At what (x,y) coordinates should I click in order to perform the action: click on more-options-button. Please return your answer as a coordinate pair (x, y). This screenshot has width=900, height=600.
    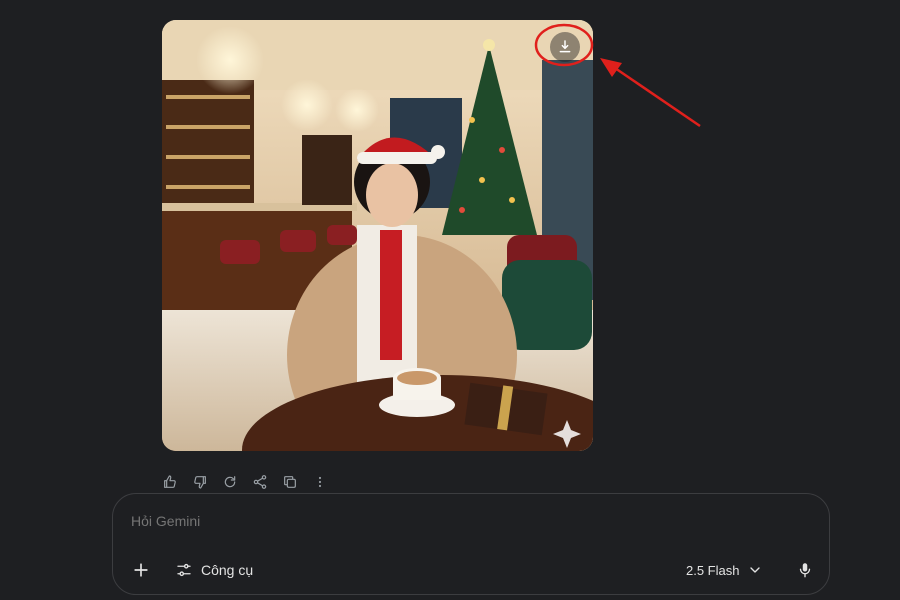
    Looking at the image, I should click on (320, 482).